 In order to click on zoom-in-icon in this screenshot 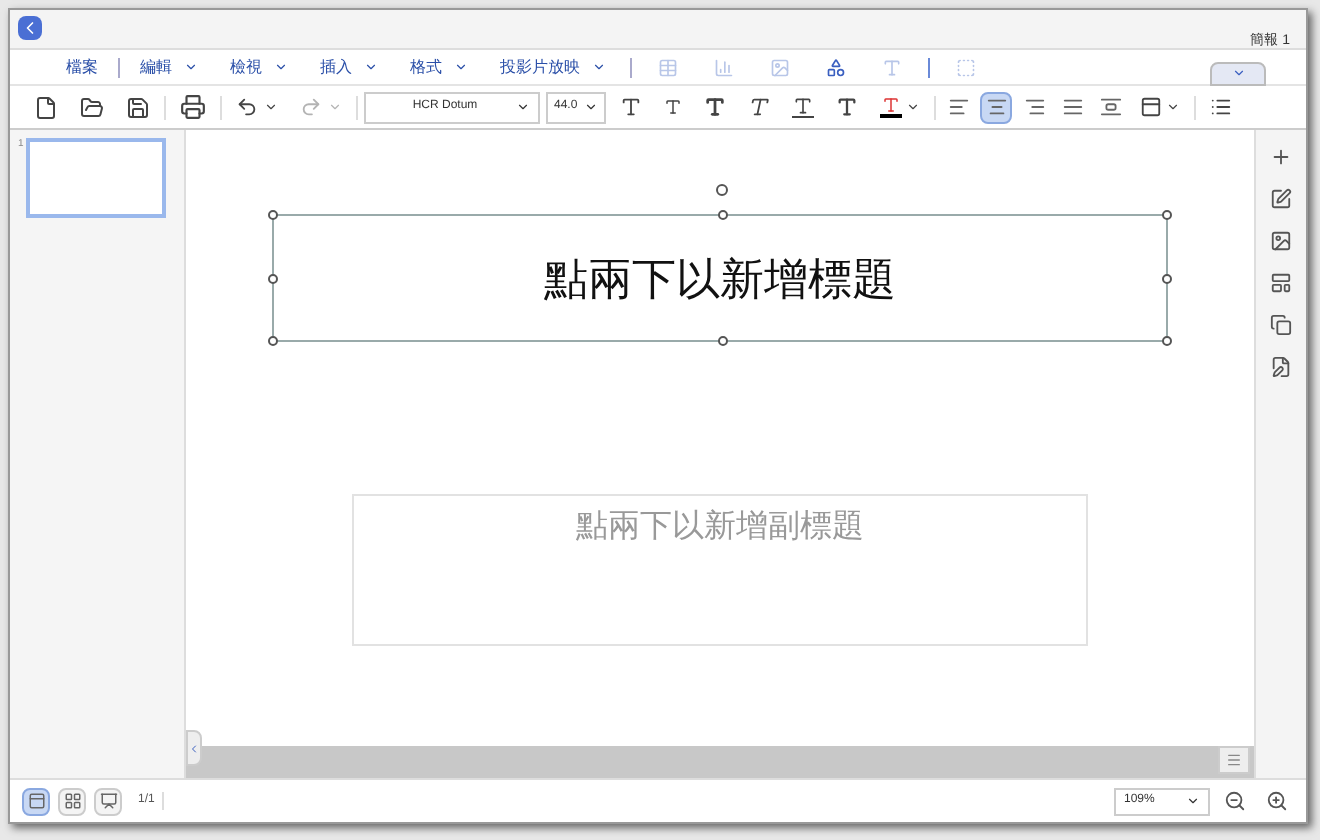, I will do `click(1277, 801)`.